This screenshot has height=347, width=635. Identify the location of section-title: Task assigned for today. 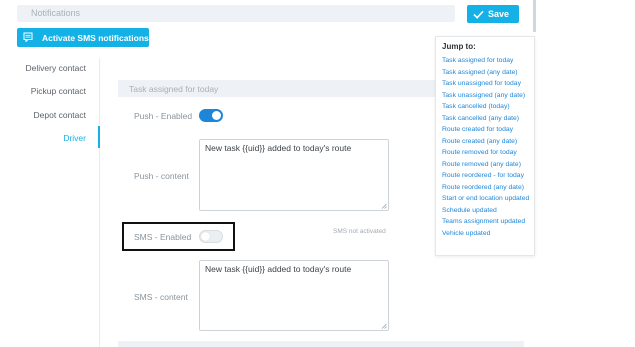
(174, 89).